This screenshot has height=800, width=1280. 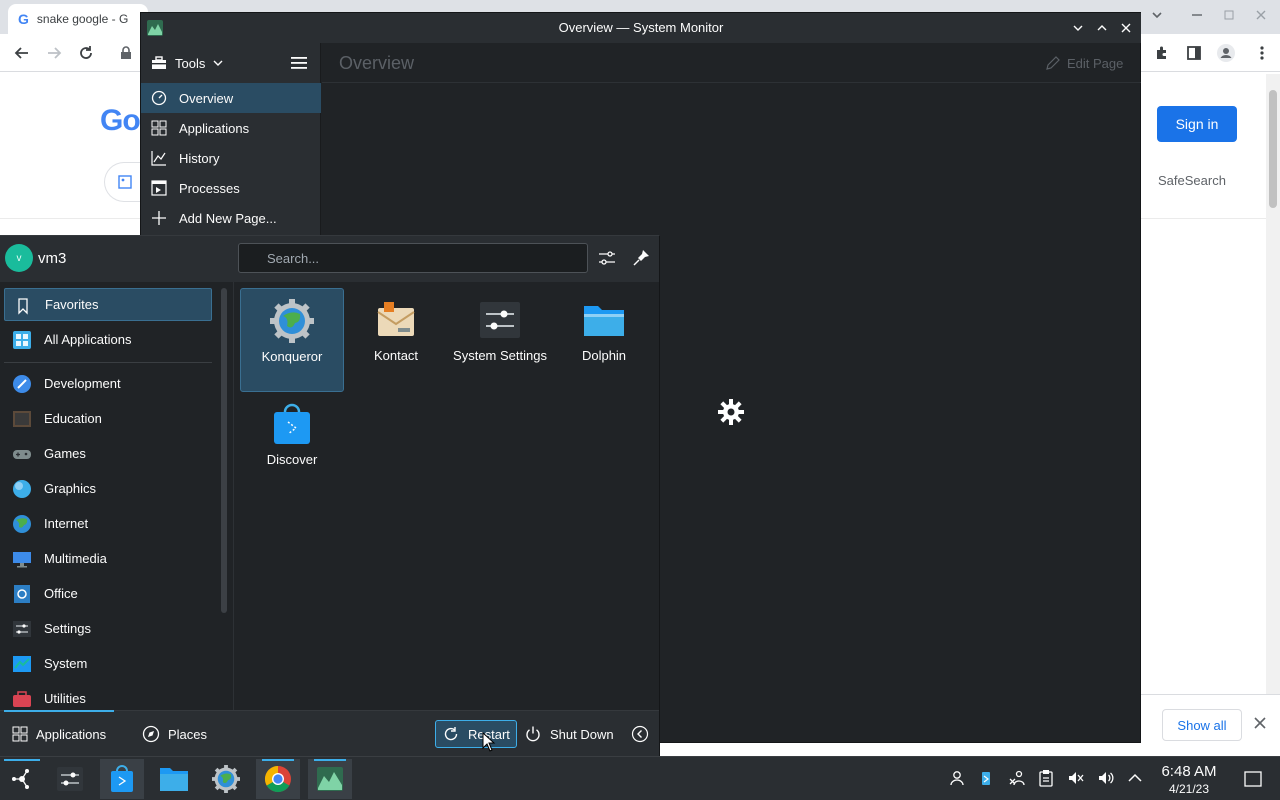 I want to click on pin-icon, so click(x=641, y=258).